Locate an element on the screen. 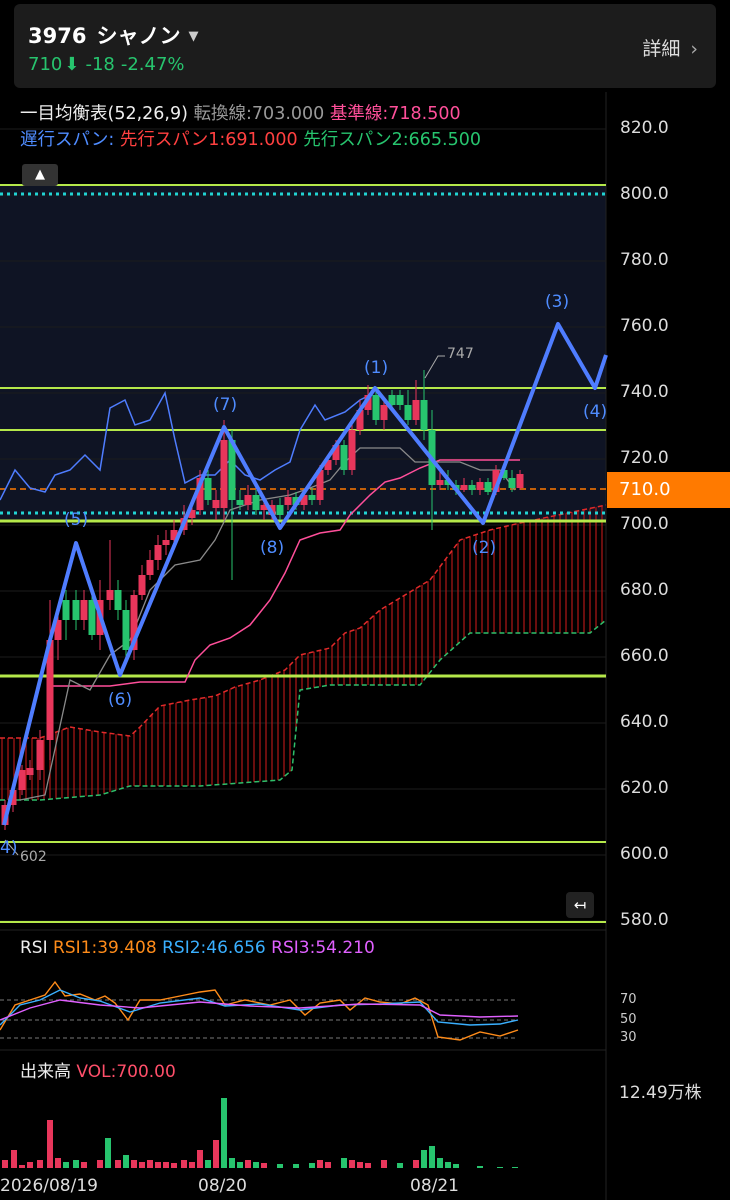  rsi-level-label: 70 is located at coordinates (628, 999).